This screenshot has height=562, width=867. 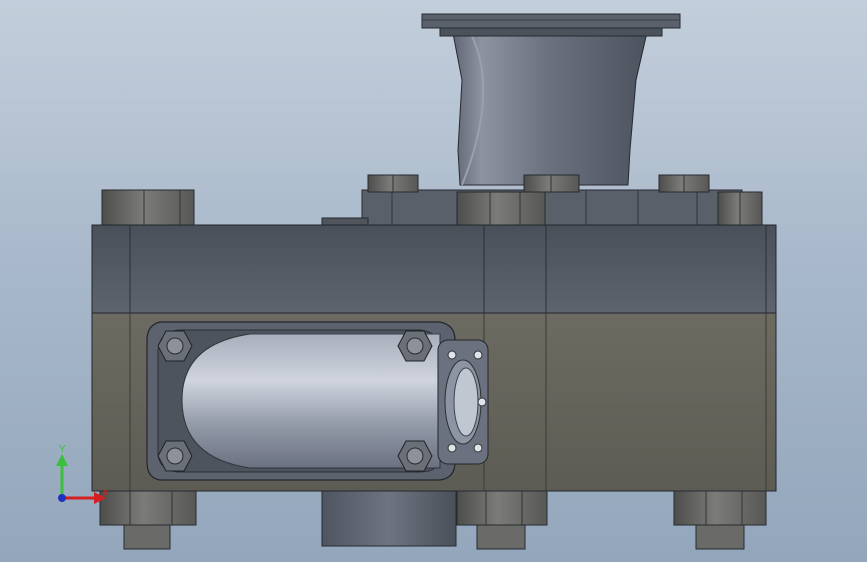 I want to click on axis-y-label: Y, so click(x=62, y=449).